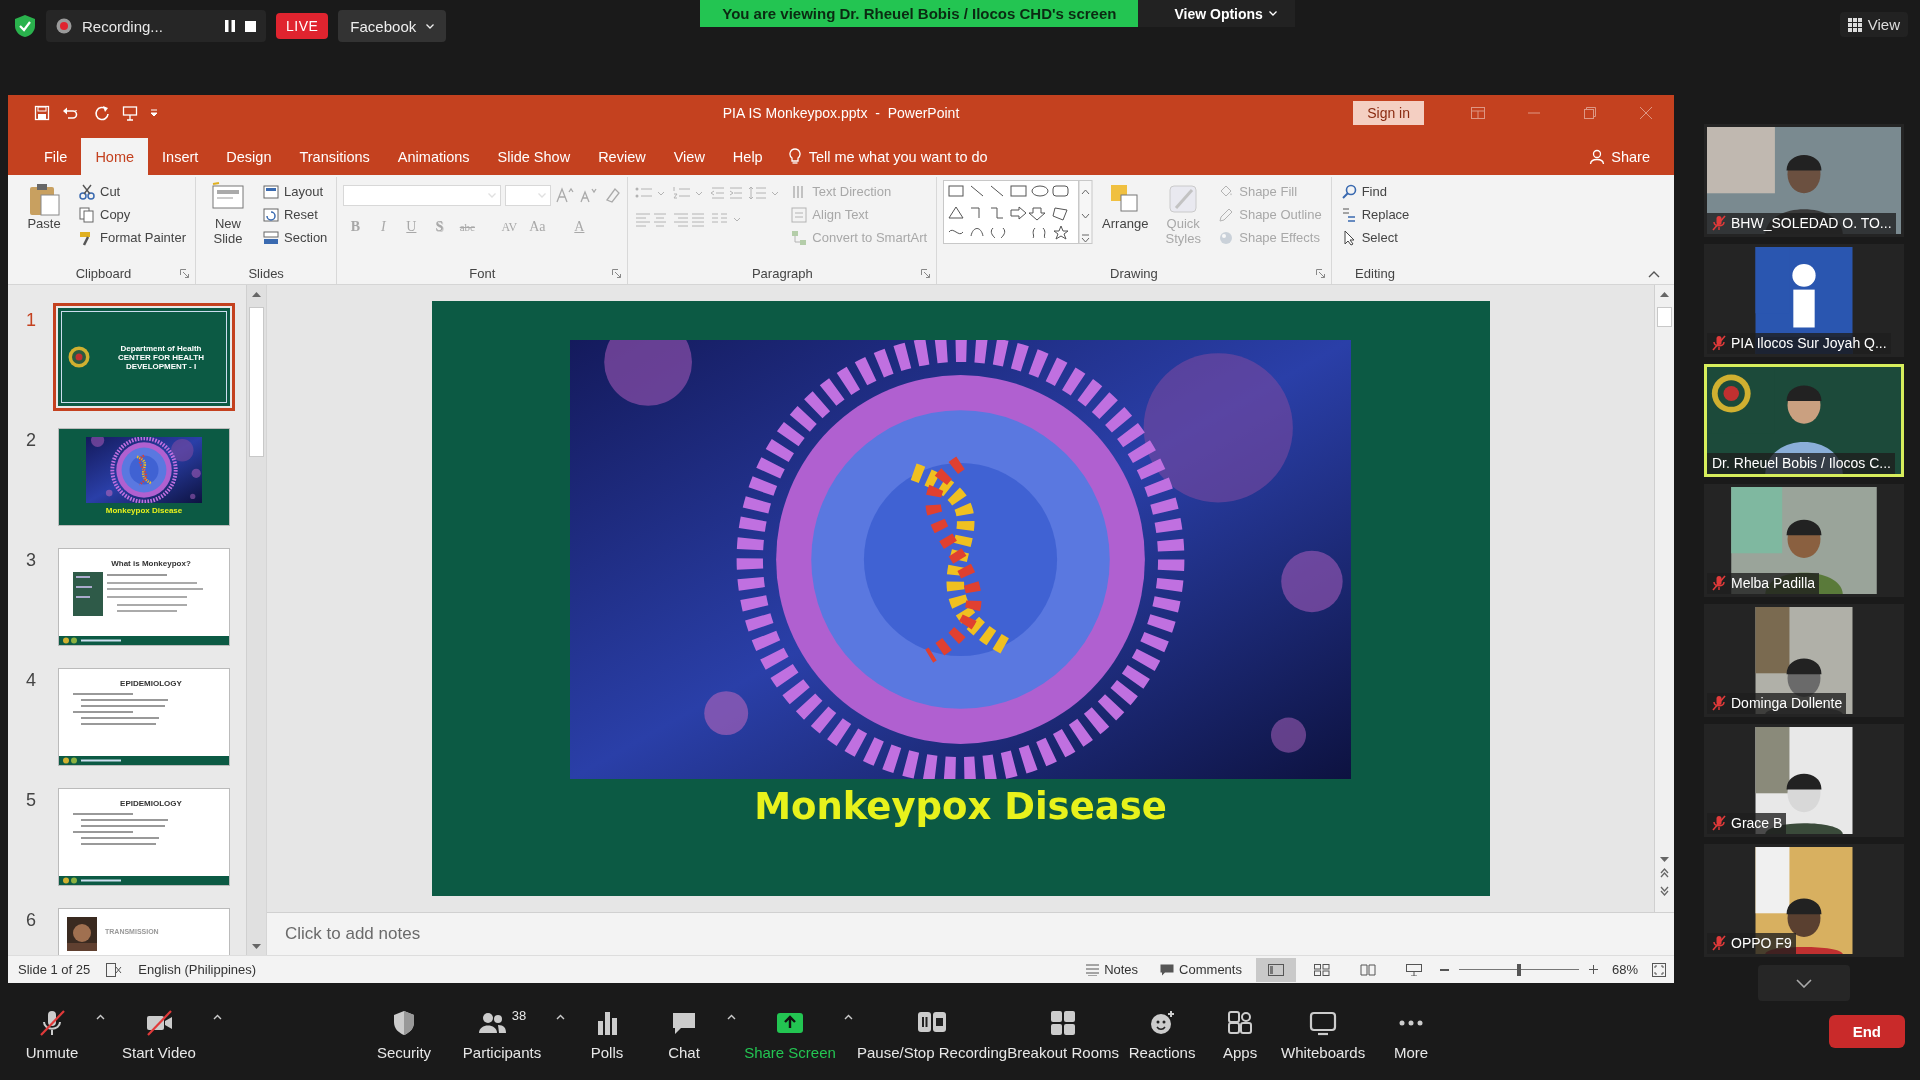 This screenshot has width=1920, height=1080. I want to click on shield-icon, so click(25, 26).